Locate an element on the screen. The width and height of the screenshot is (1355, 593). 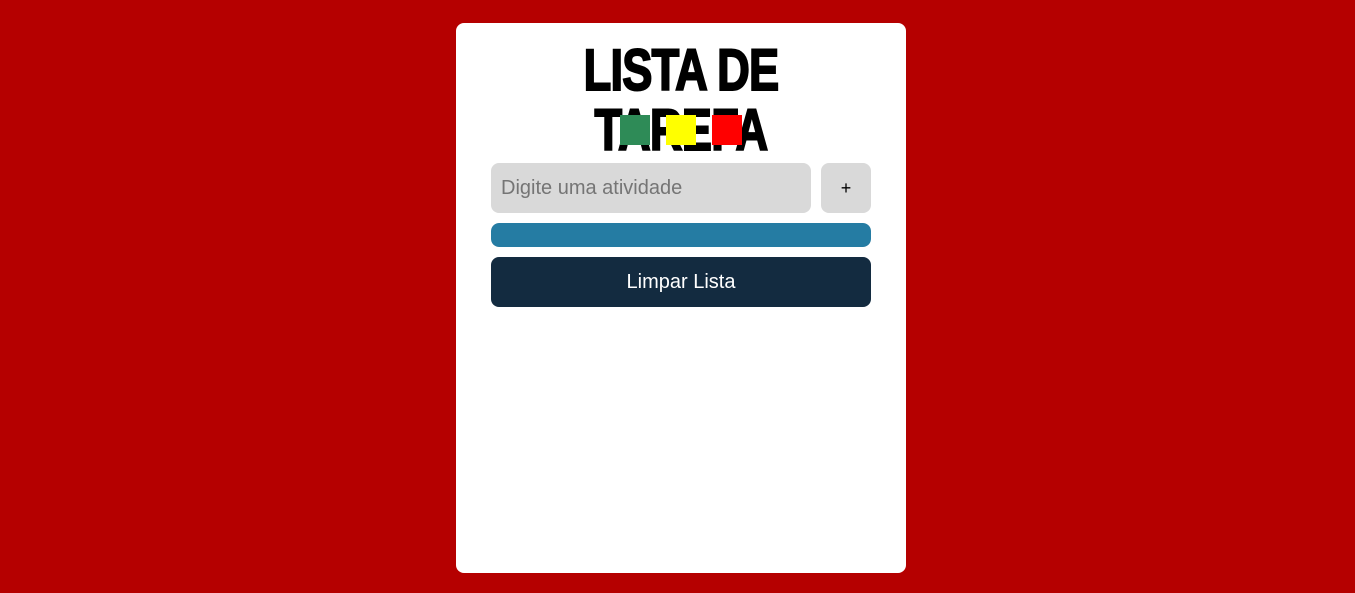
color-swatch-green is located at coordinates (635, 130).